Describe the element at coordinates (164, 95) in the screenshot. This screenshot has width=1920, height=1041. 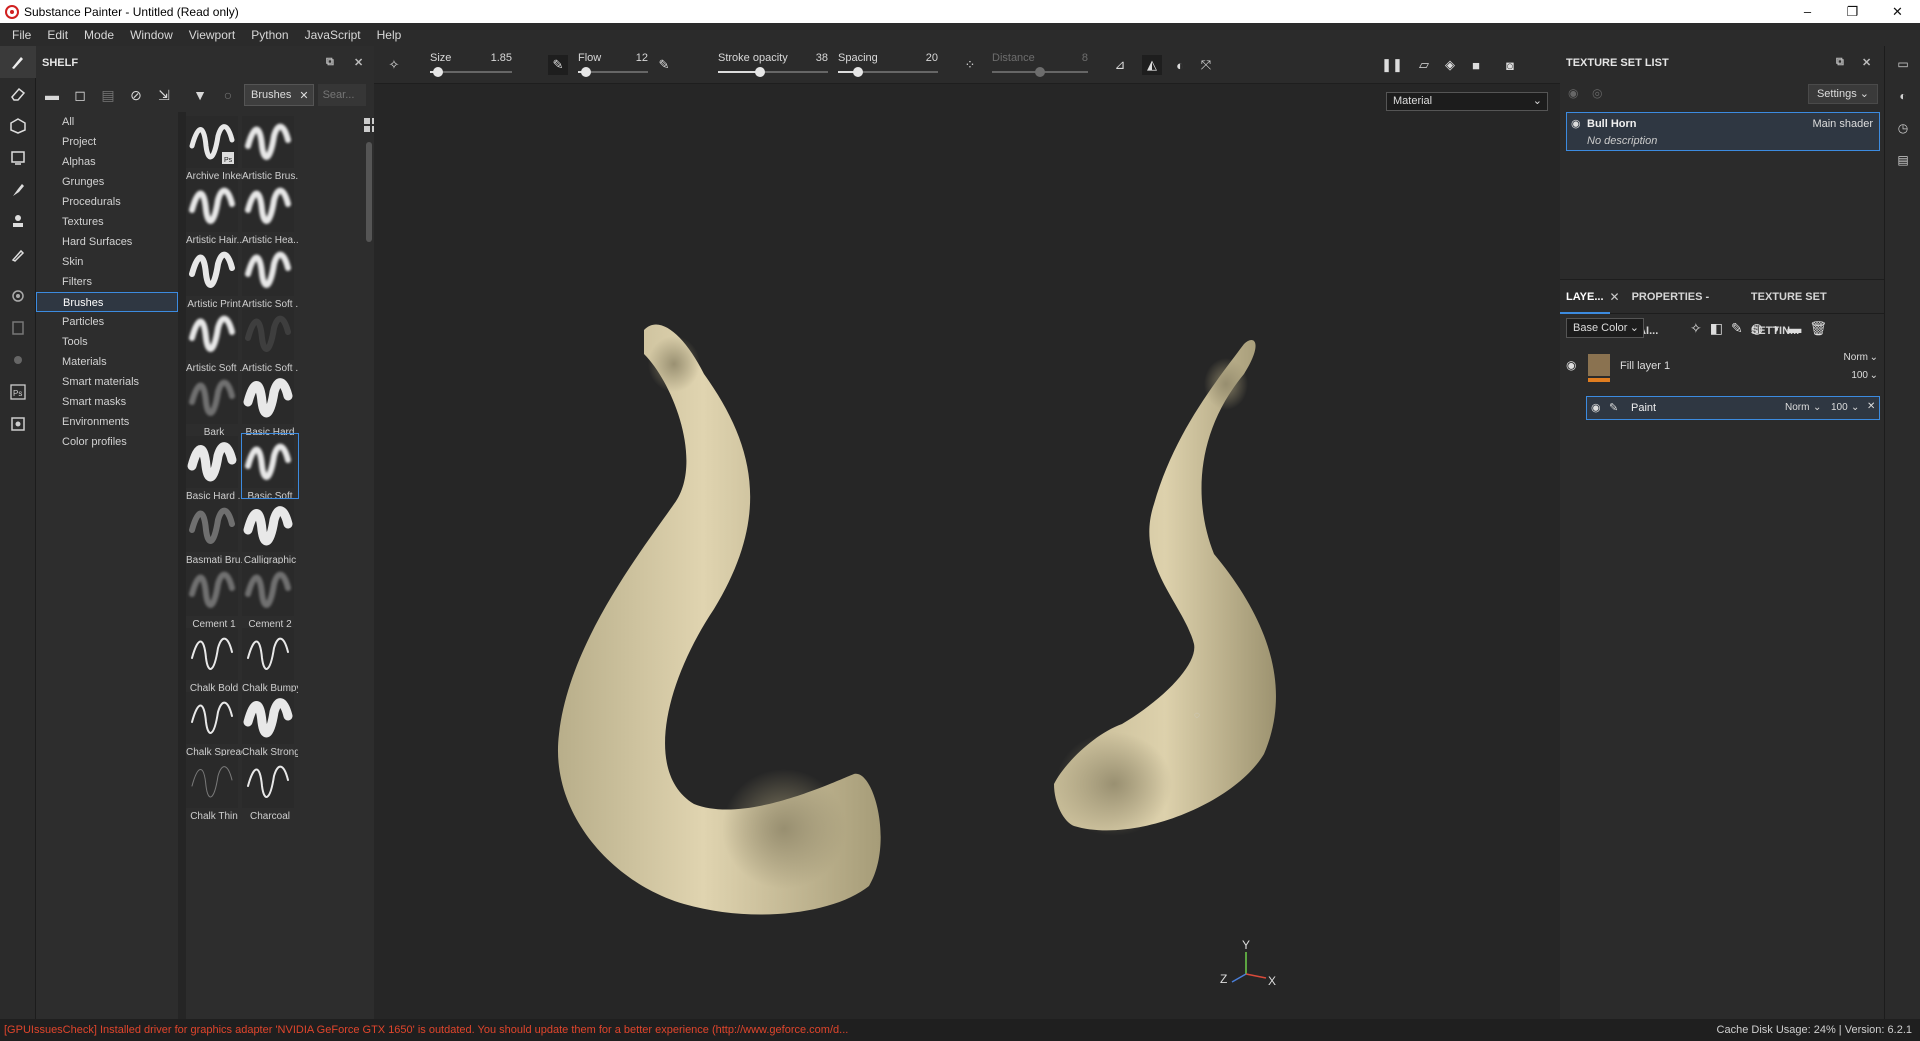
I see `import-icon: ⇲` at that location.